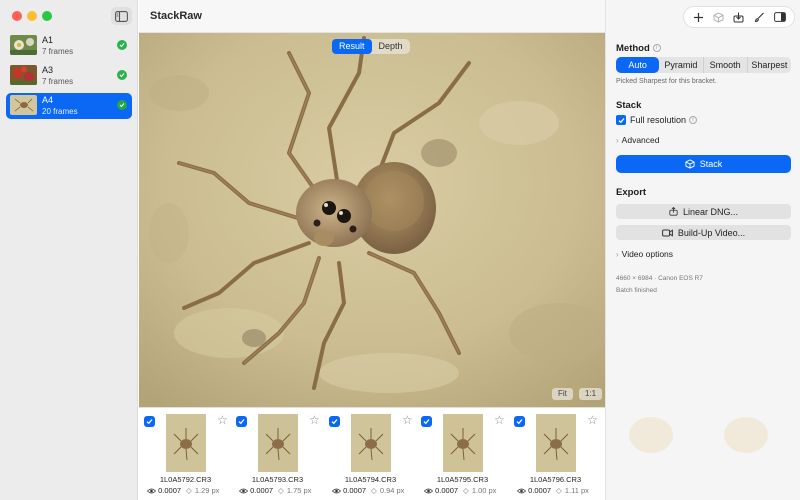 This screenshot has width=800, height=500. I want to click on sidebar-right-icon, so click(780, 17).